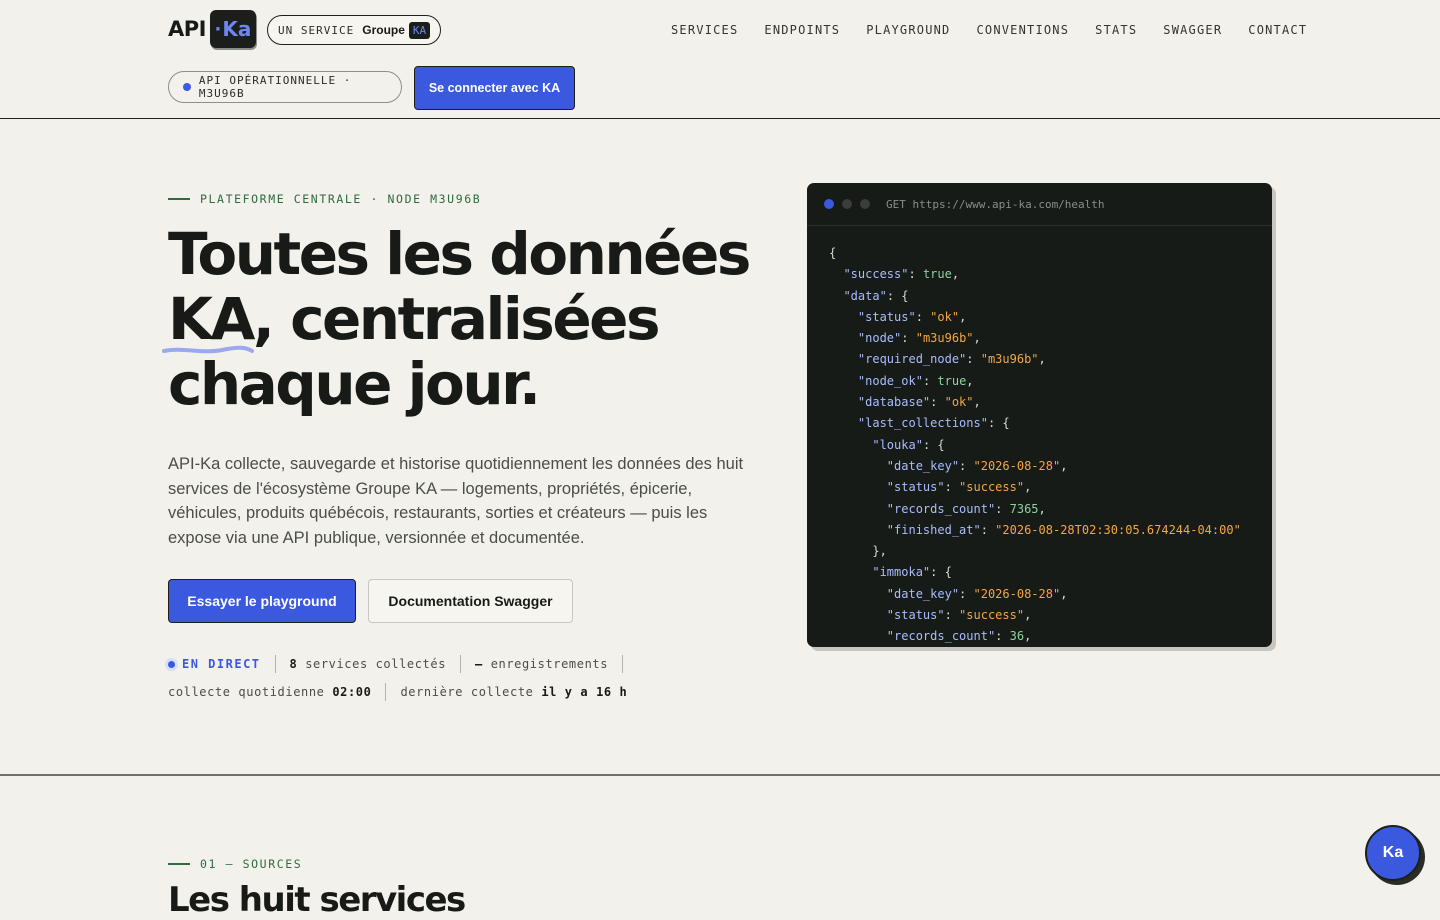  What do you see at coordinates (270, 692) in the screenshot?
I see `daily-collection: collecte quotidienne 02:00` at bounding box center [270, 692].